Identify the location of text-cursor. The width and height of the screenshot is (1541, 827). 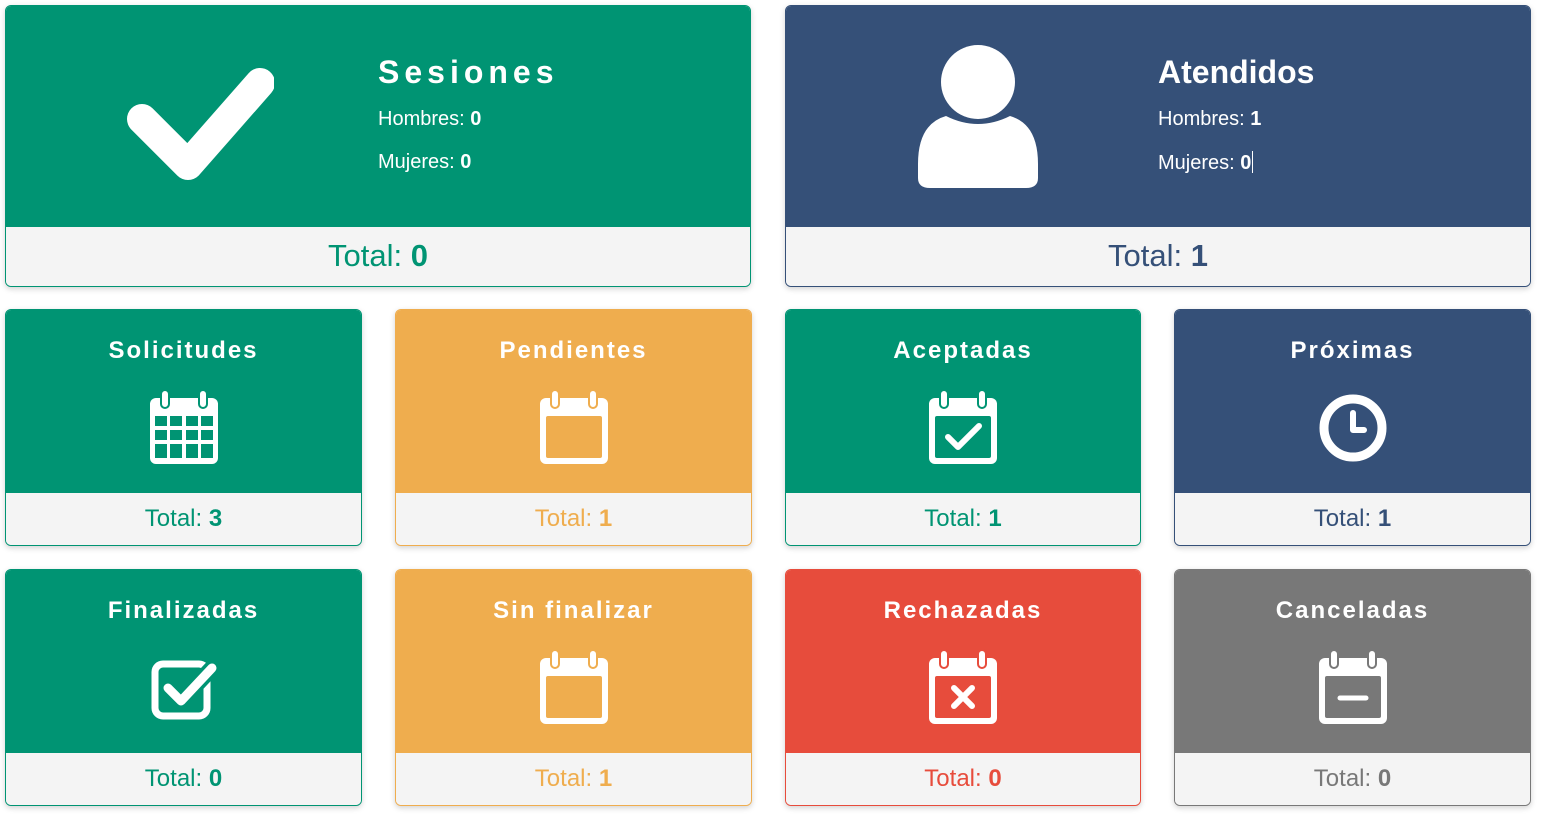
(1253, 162).